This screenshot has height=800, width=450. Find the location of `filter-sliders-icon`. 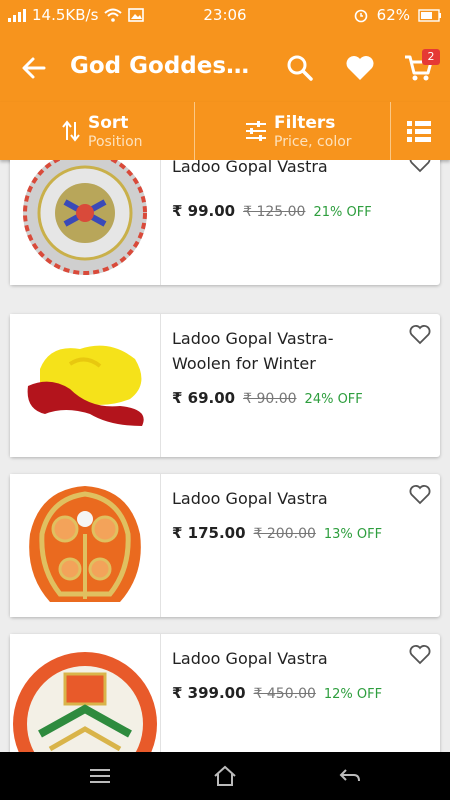

filter-sliders-icon is located at coordinates (256, 131).